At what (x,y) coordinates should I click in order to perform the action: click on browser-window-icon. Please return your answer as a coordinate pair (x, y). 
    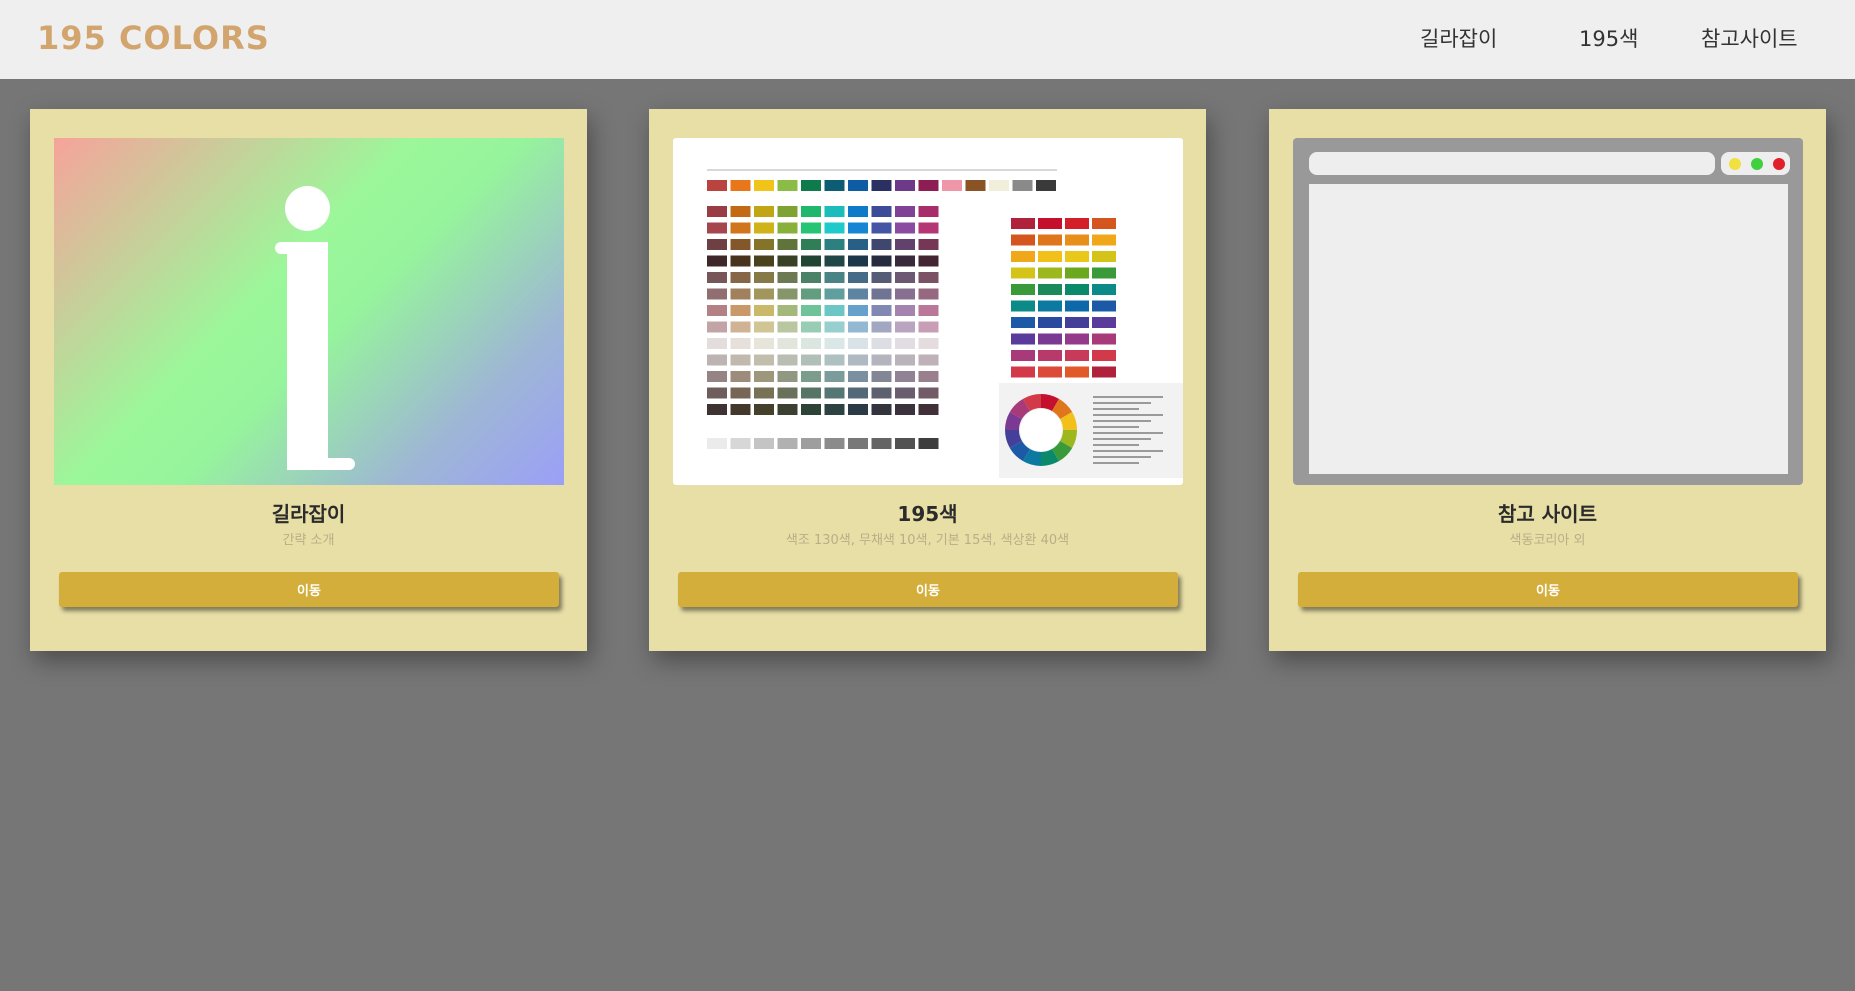
    Looking at the image, I should click on (1548, 311).